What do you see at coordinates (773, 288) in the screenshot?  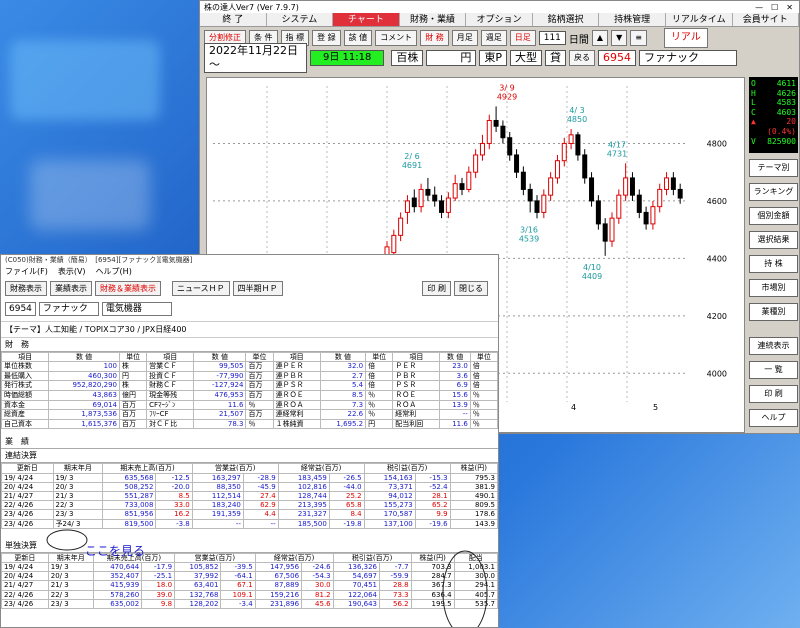 I see `side-button: 市場別` at bounding box center [773, 288].